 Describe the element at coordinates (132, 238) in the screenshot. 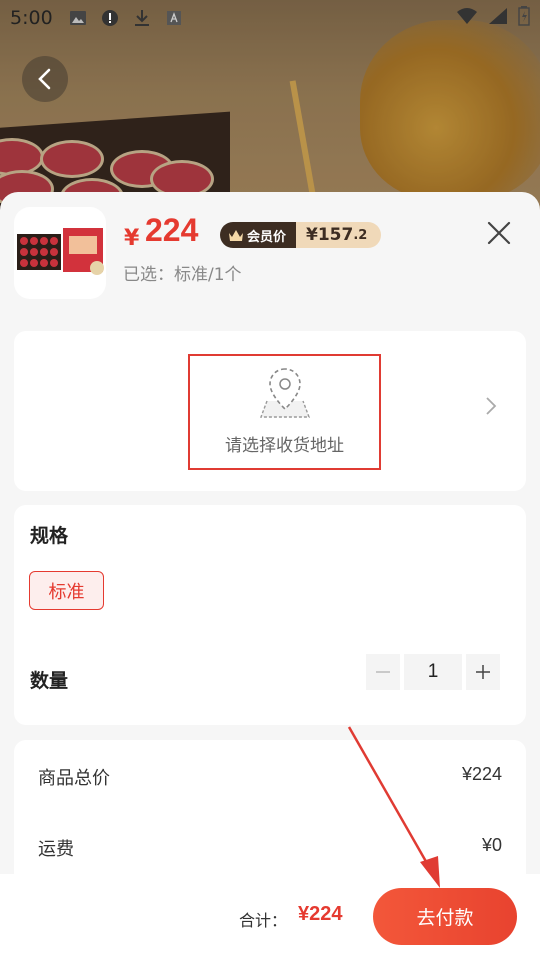

I see `price-currency: ¥` at that location.